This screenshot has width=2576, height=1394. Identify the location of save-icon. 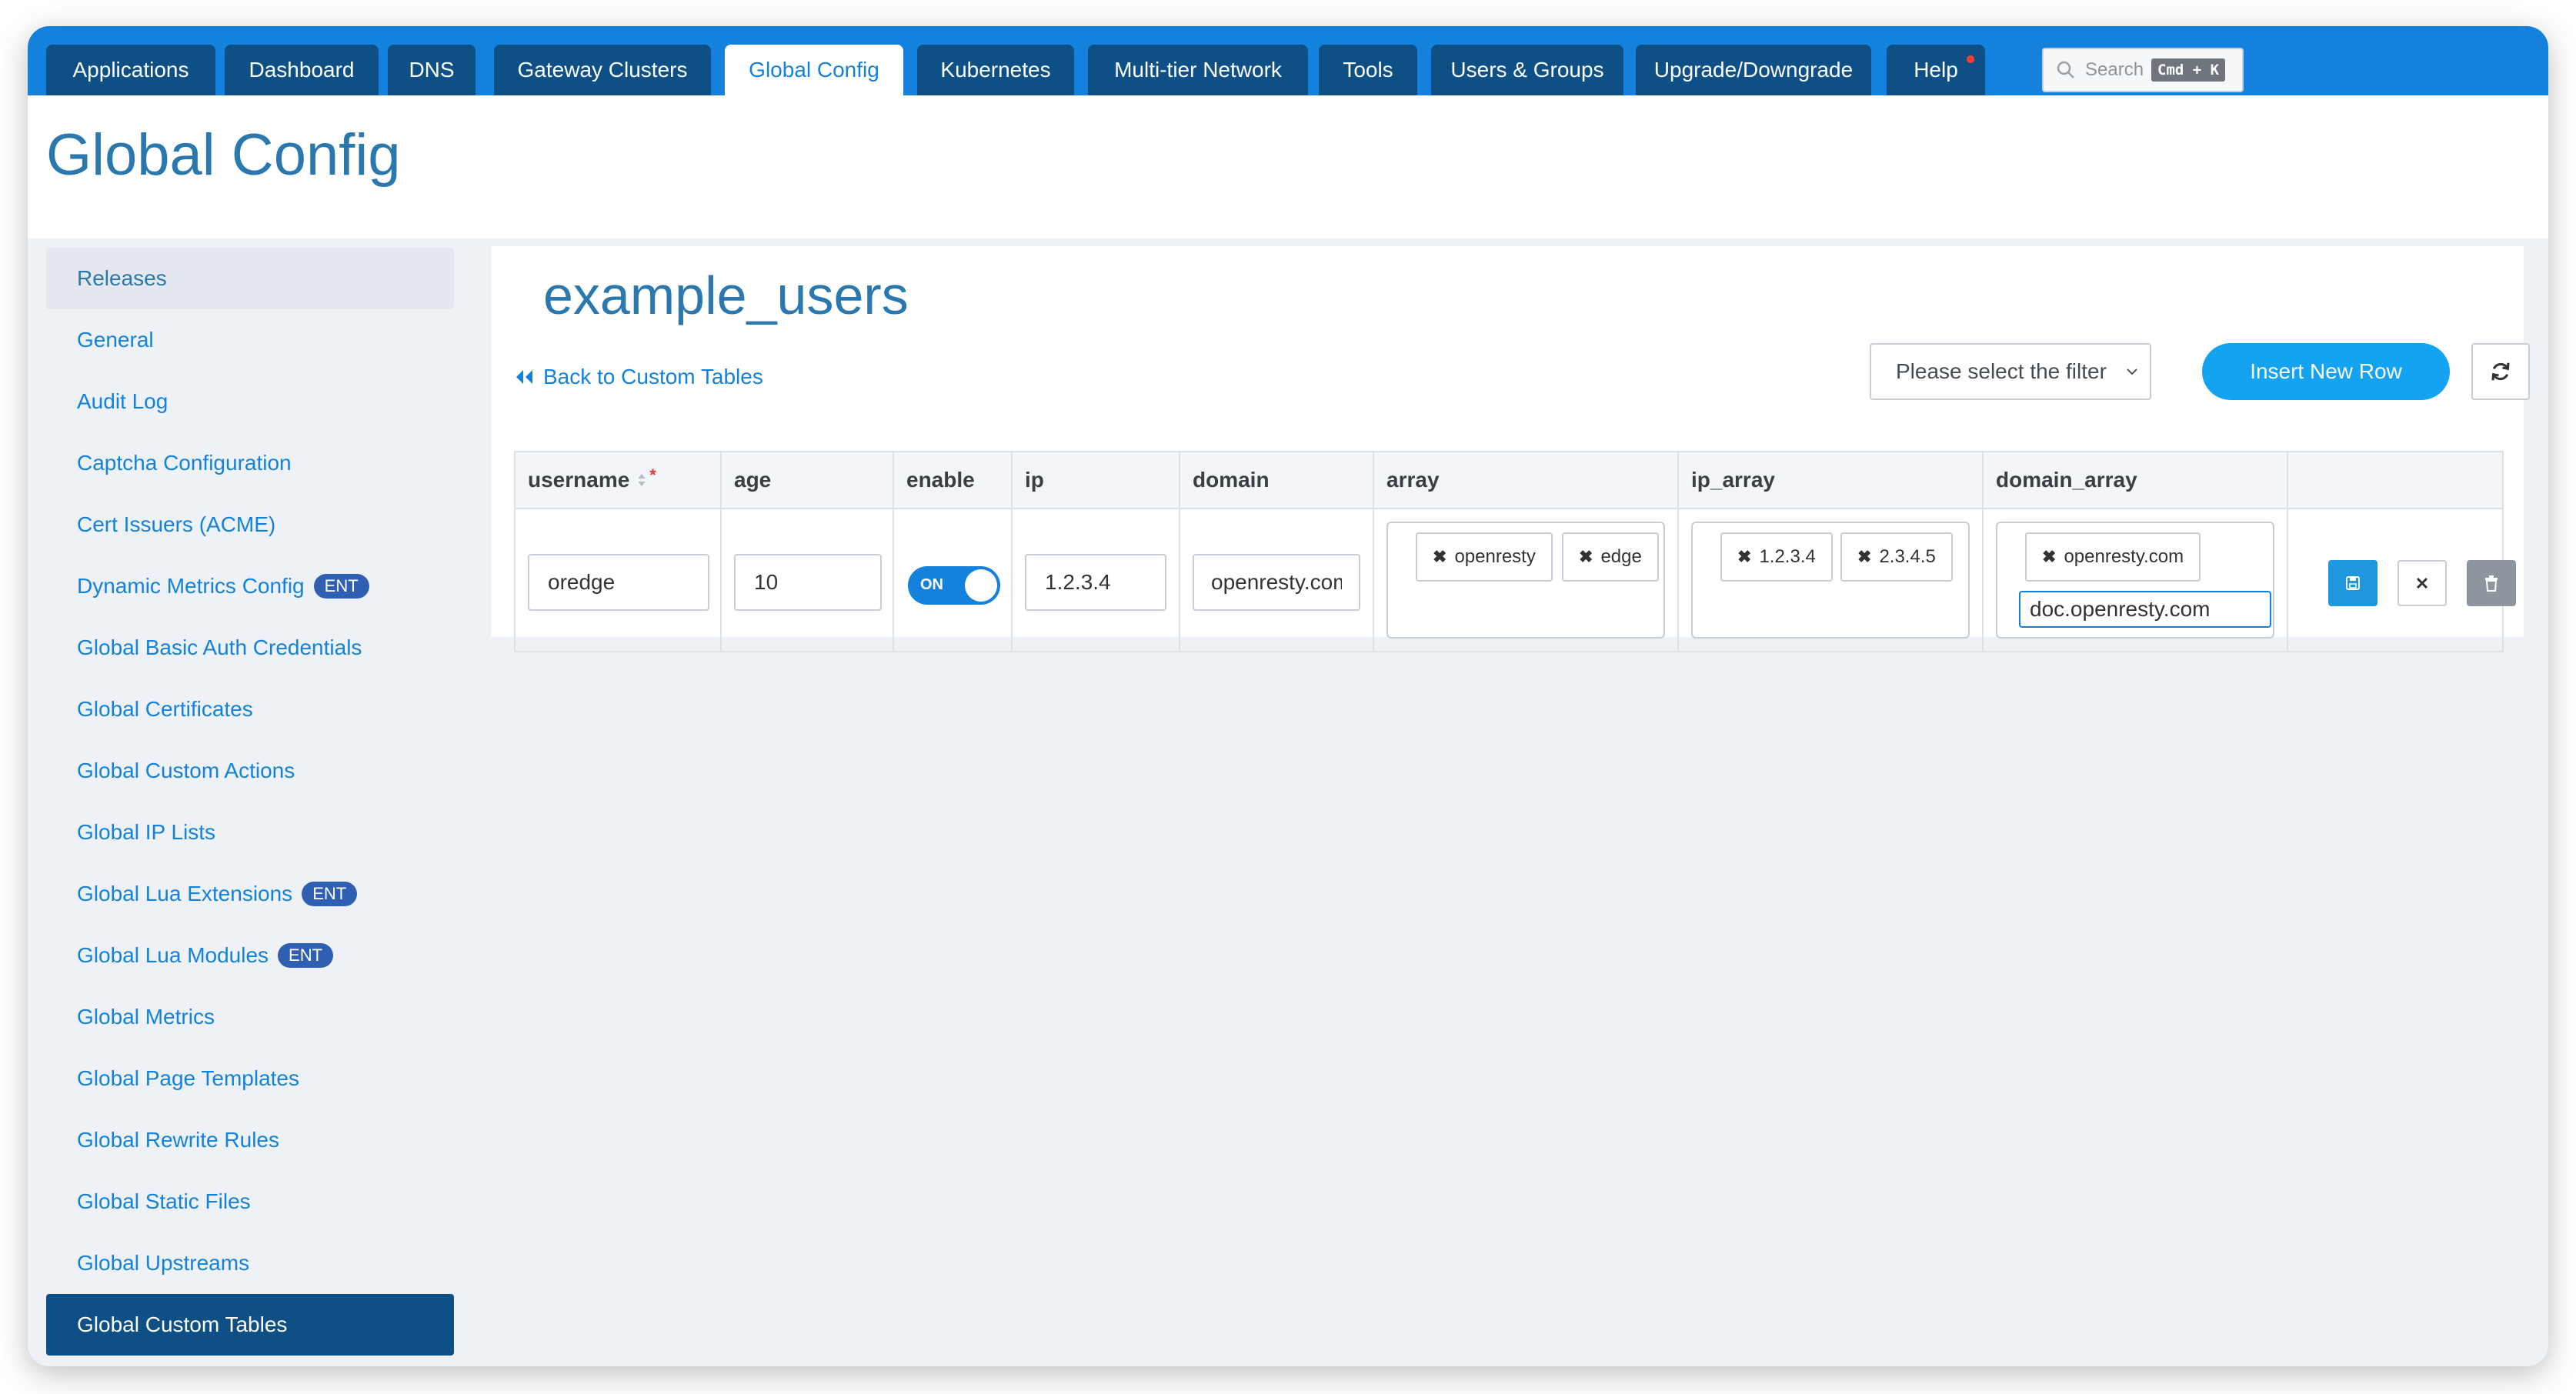
(2353, 583).